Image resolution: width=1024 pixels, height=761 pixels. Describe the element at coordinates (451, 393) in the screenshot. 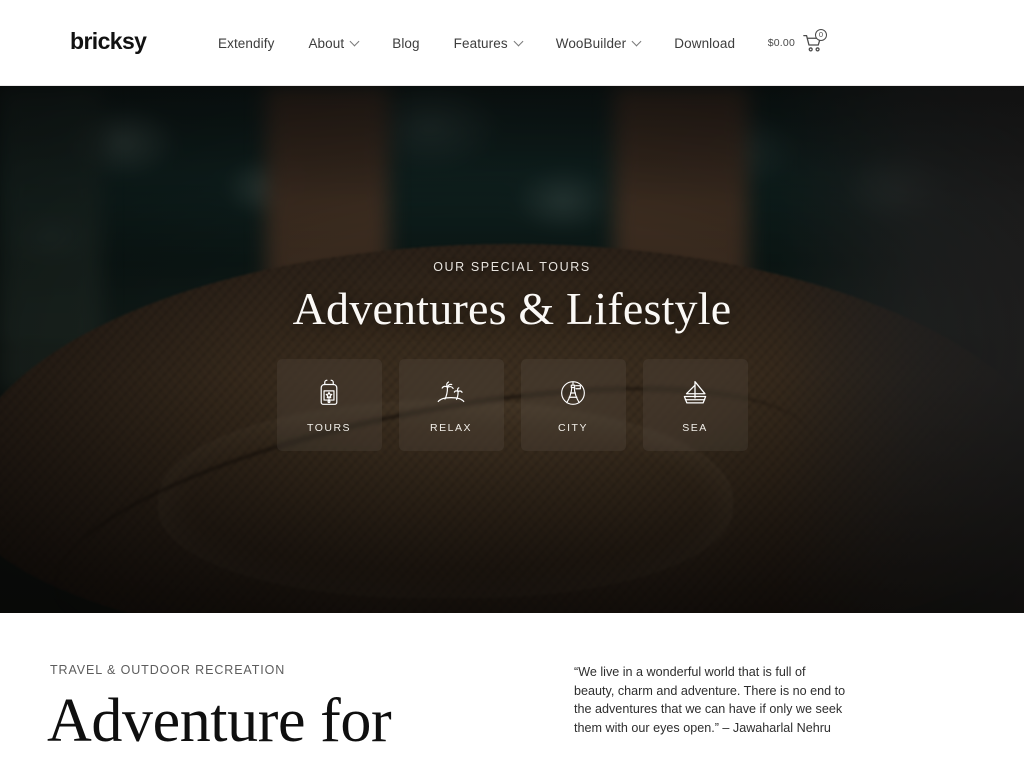

I see `palm-tree-island-icon` at that location.